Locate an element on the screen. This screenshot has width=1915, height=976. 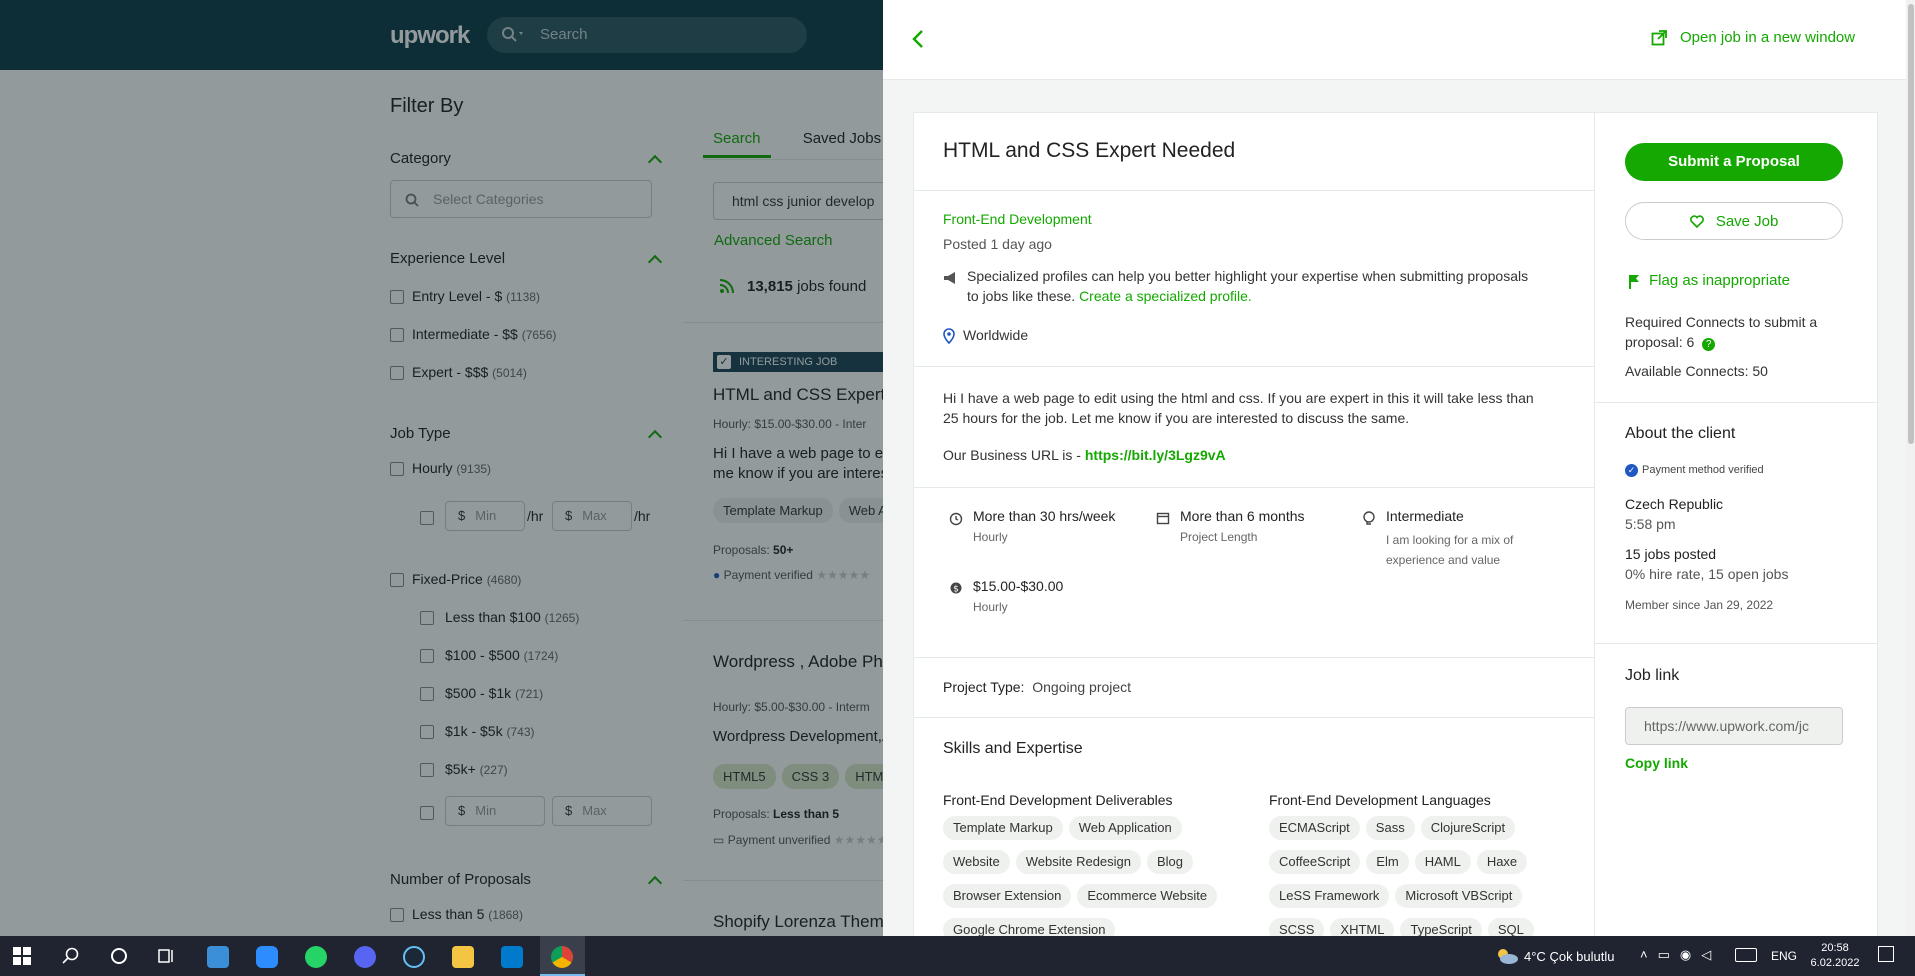
hours-sub: Hourly is located at coordinates (990, 537).